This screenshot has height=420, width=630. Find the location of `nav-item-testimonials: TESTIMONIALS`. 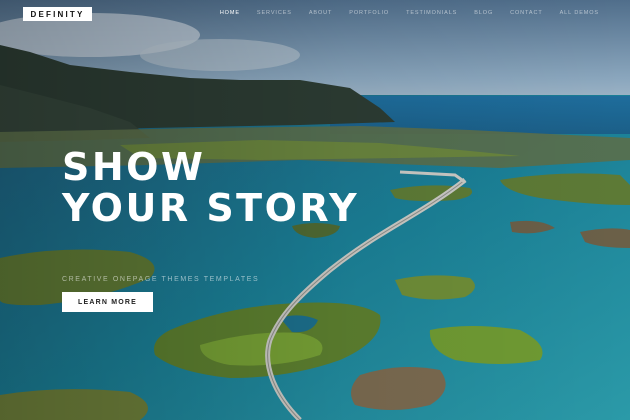

nav-item-testimonials: TESTIMONIALS is located at coordinates (431, 13).